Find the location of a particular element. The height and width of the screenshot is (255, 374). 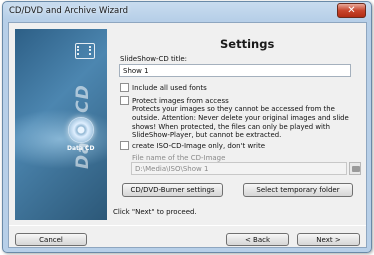

protect-images-checkbox is located at coordinates (124, 100).